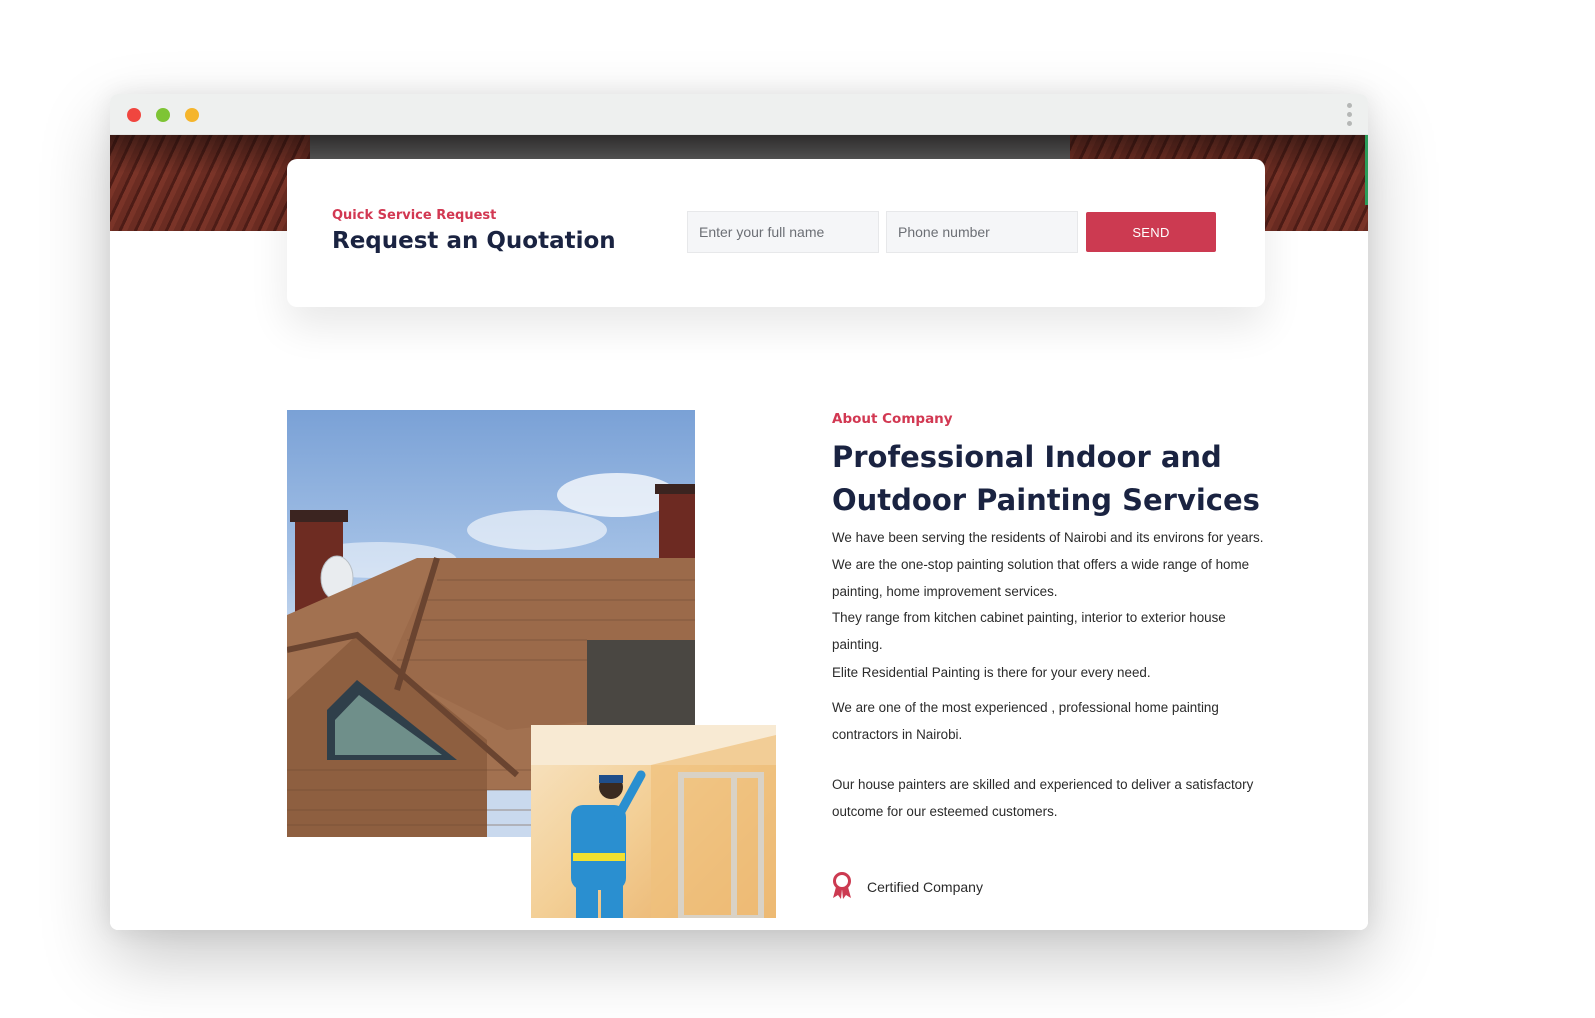 This screenshot has width=1595, height=1018. I want to click on painter-photo, so click(653, 821).